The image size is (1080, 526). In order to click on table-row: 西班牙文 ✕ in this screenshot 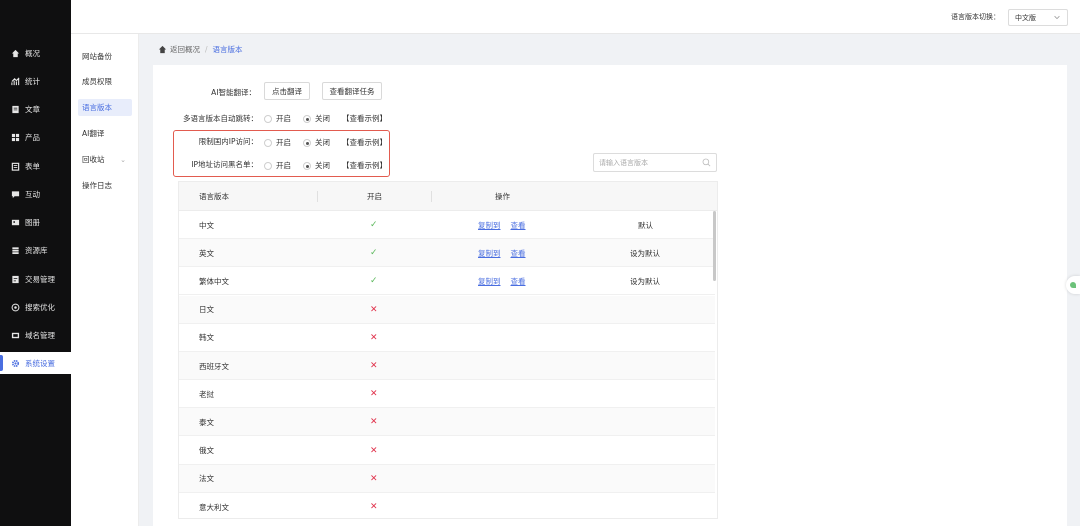, I will do `click(447, 366)`.